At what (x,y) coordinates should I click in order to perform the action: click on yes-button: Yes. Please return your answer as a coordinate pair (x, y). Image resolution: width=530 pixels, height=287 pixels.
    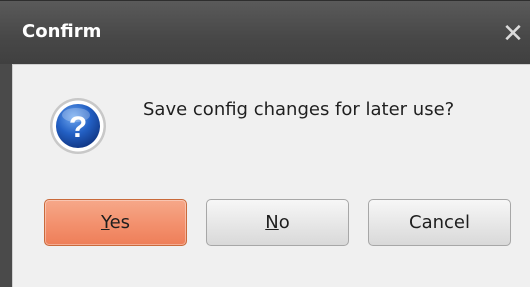
    Looking at the image, I should click on (115, 222).